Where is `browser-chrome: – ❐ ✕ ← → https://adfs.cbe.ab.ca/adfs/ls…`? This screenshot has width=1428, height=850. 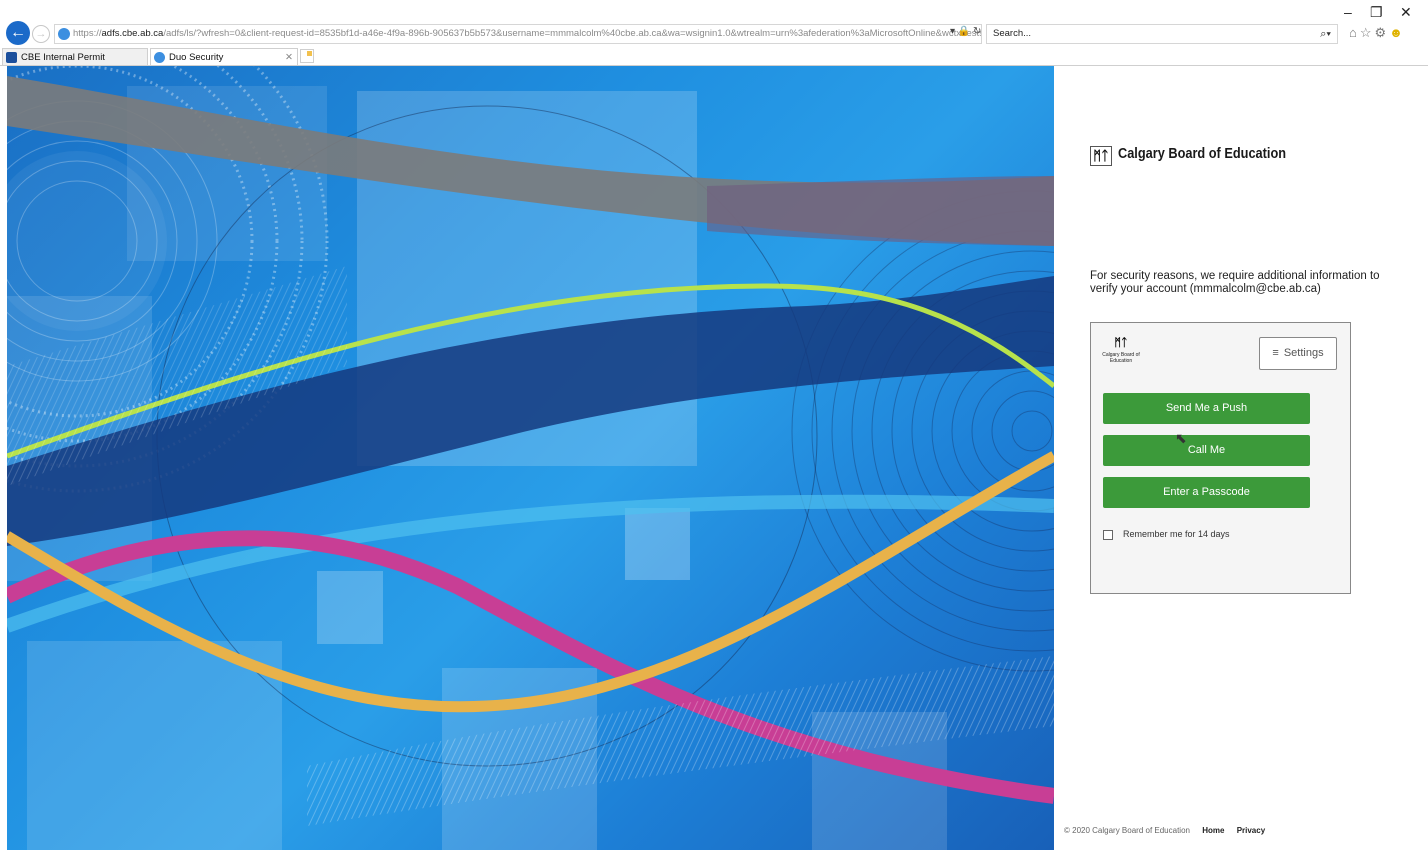 browser-chrome: – ❐ ✕ ← → https://adfs.cbe.ab.ca/adfs/ls… is located at coordinates (714, 40).